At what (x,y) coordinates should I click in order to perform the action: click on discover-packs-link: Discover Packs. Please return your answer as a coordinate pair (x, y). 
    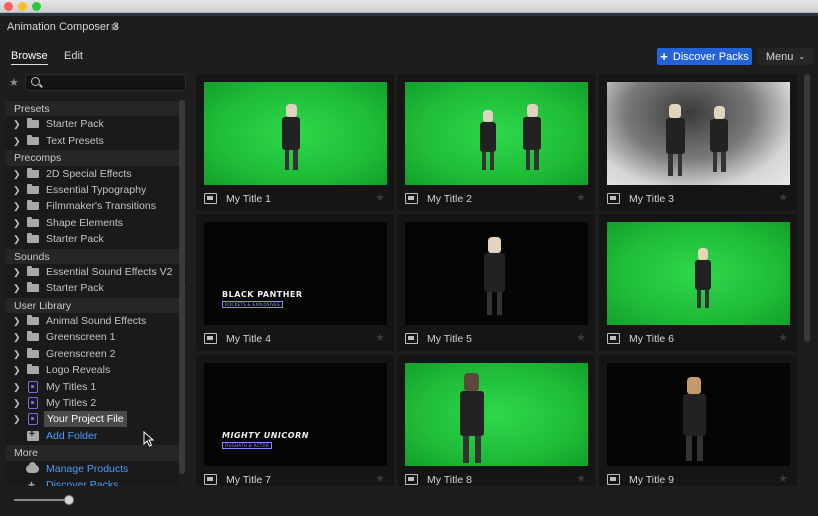
    Looking at the image, I should click on (82, 481).